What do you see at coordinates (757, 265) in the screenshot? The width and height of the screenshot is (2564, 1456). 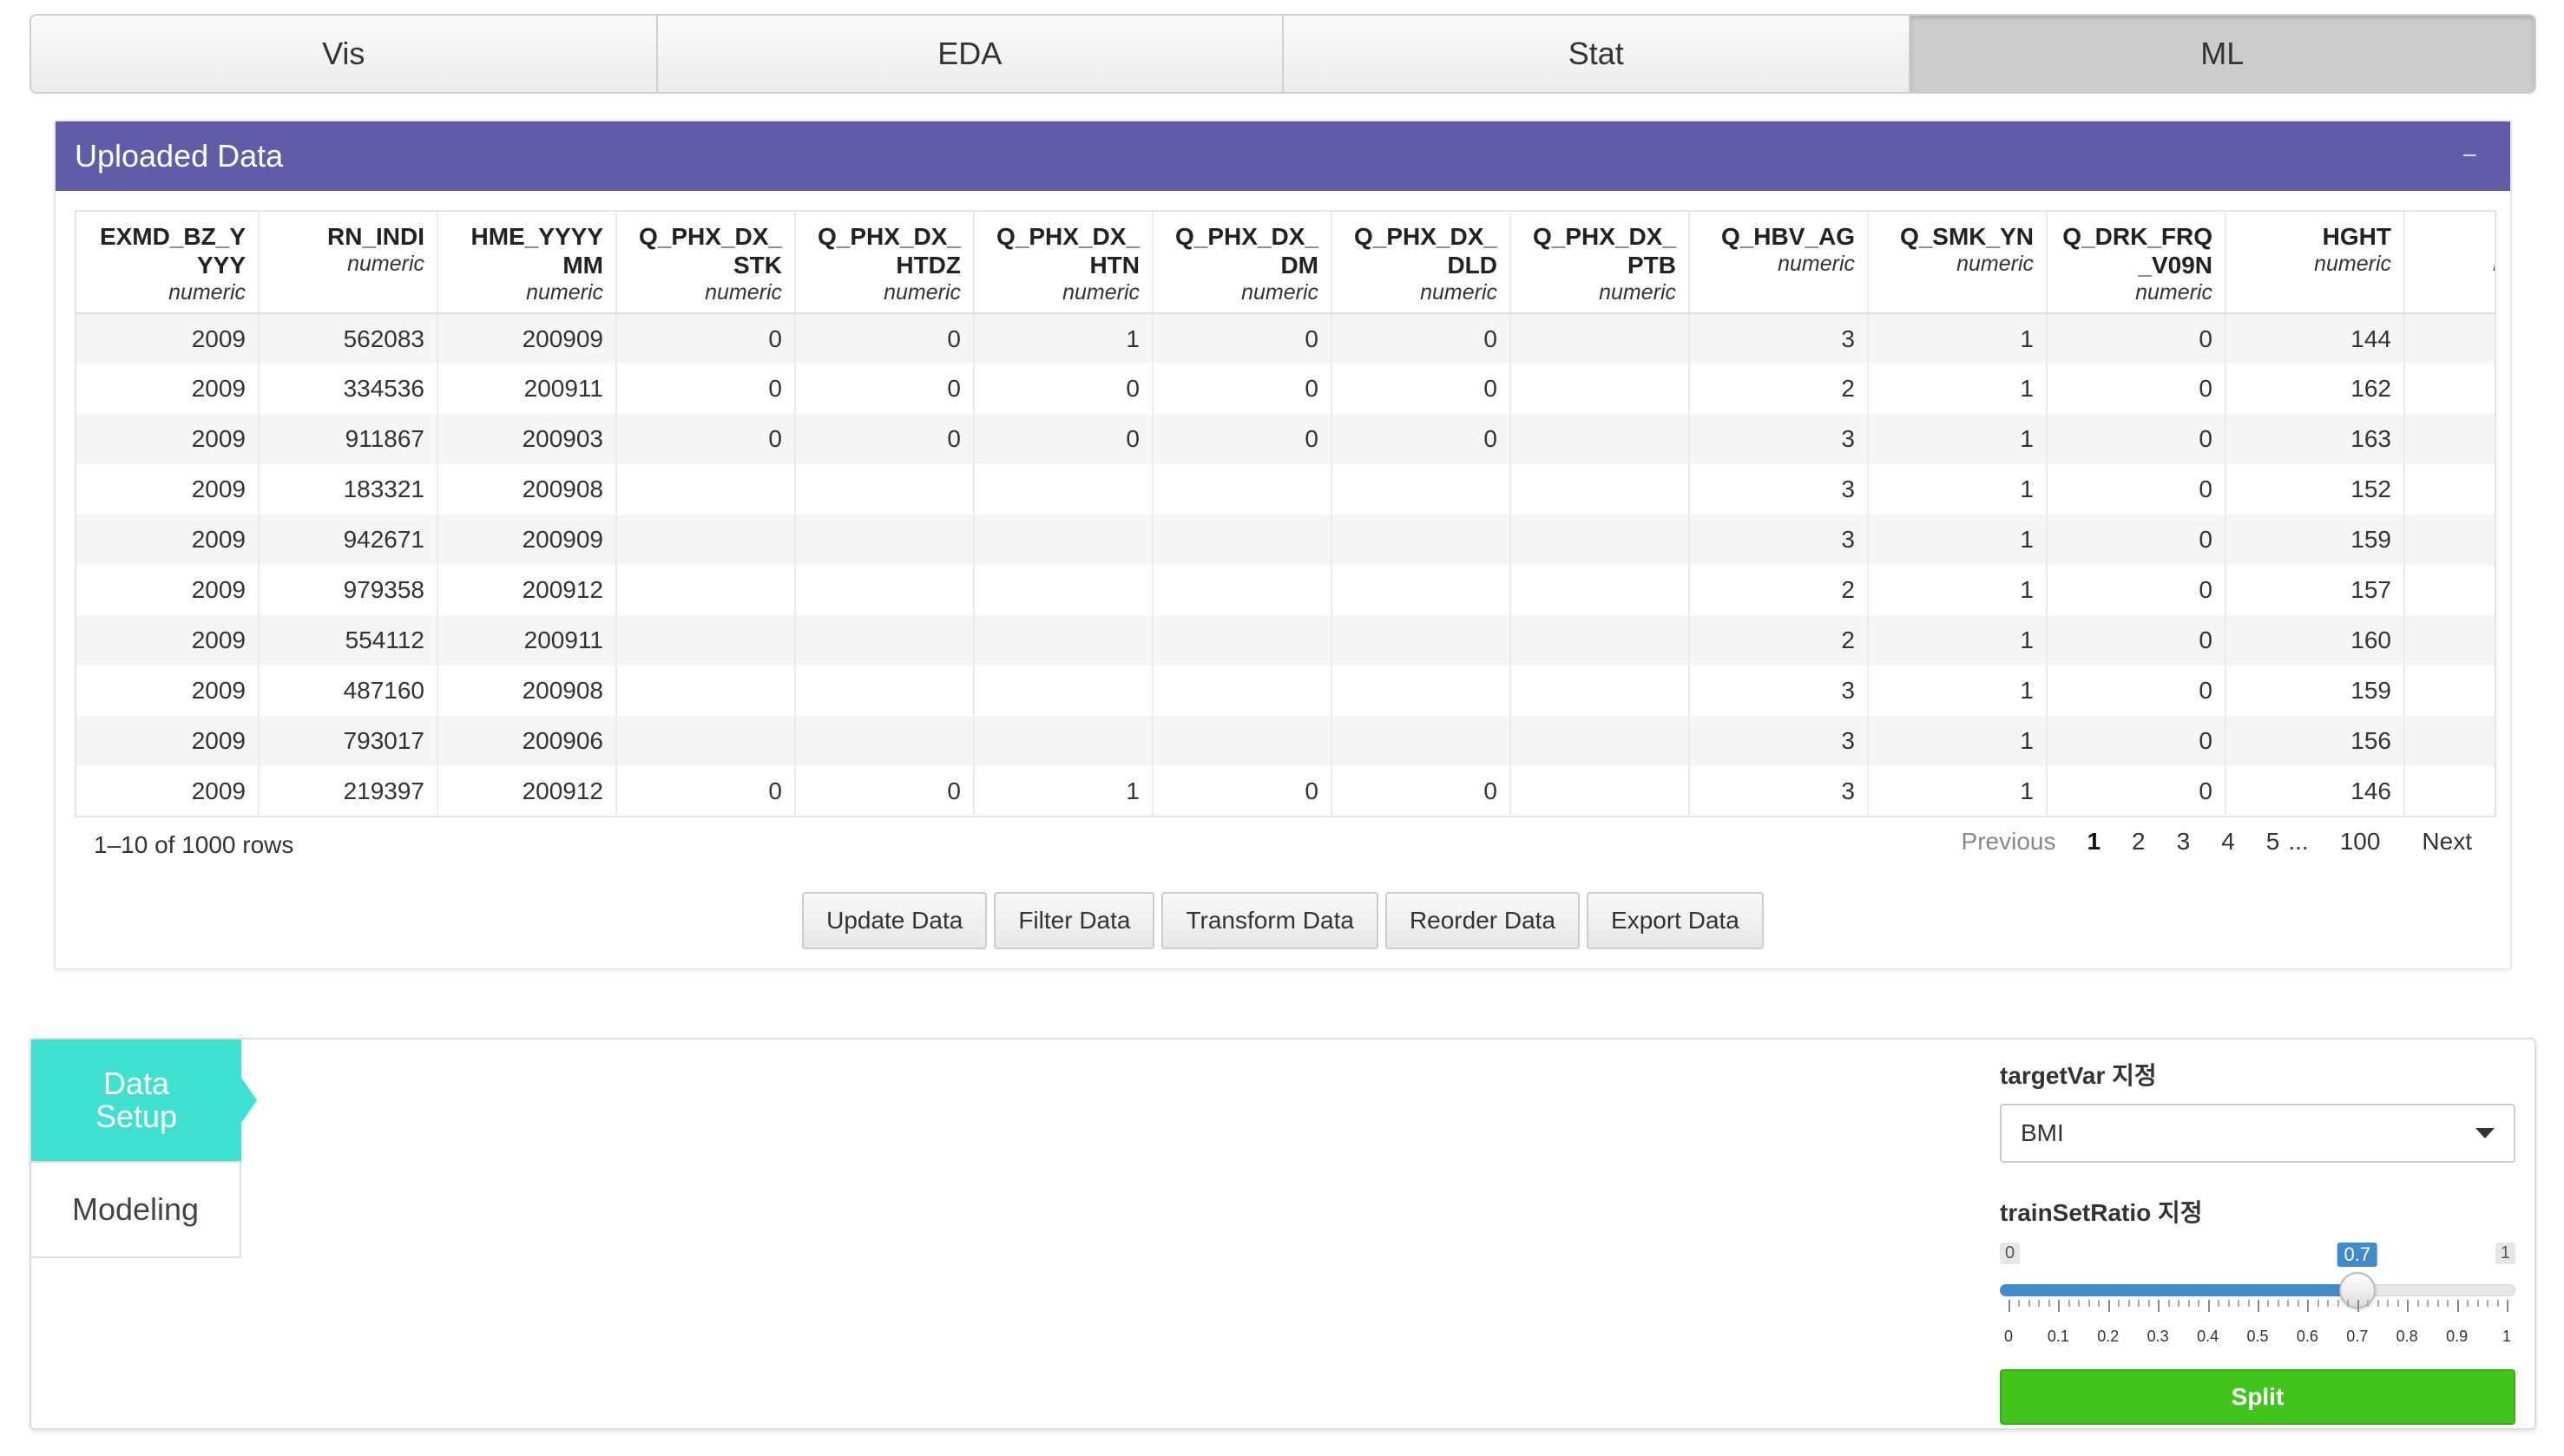 I see `column-header-name: STK` at bounding box center [757, 265].